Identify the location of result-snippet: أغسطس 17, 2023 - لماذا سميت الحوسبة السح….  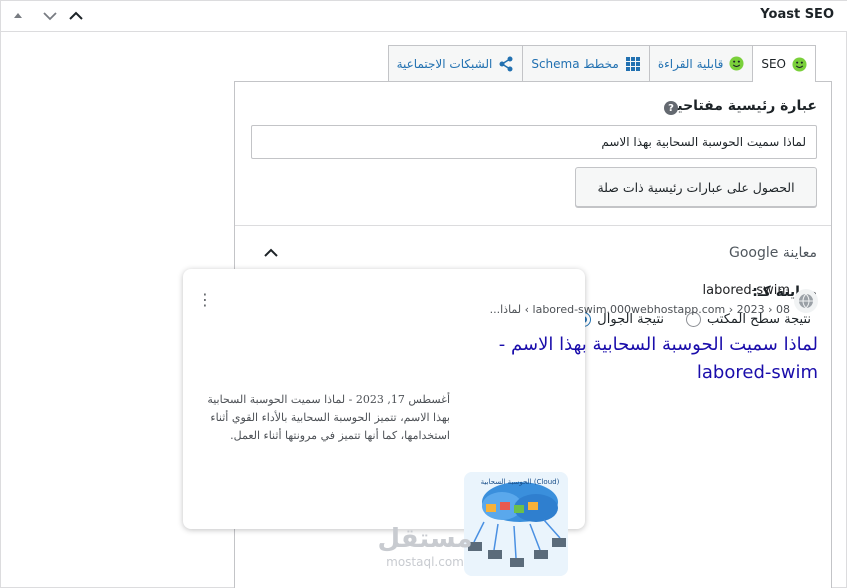
(324, 418).